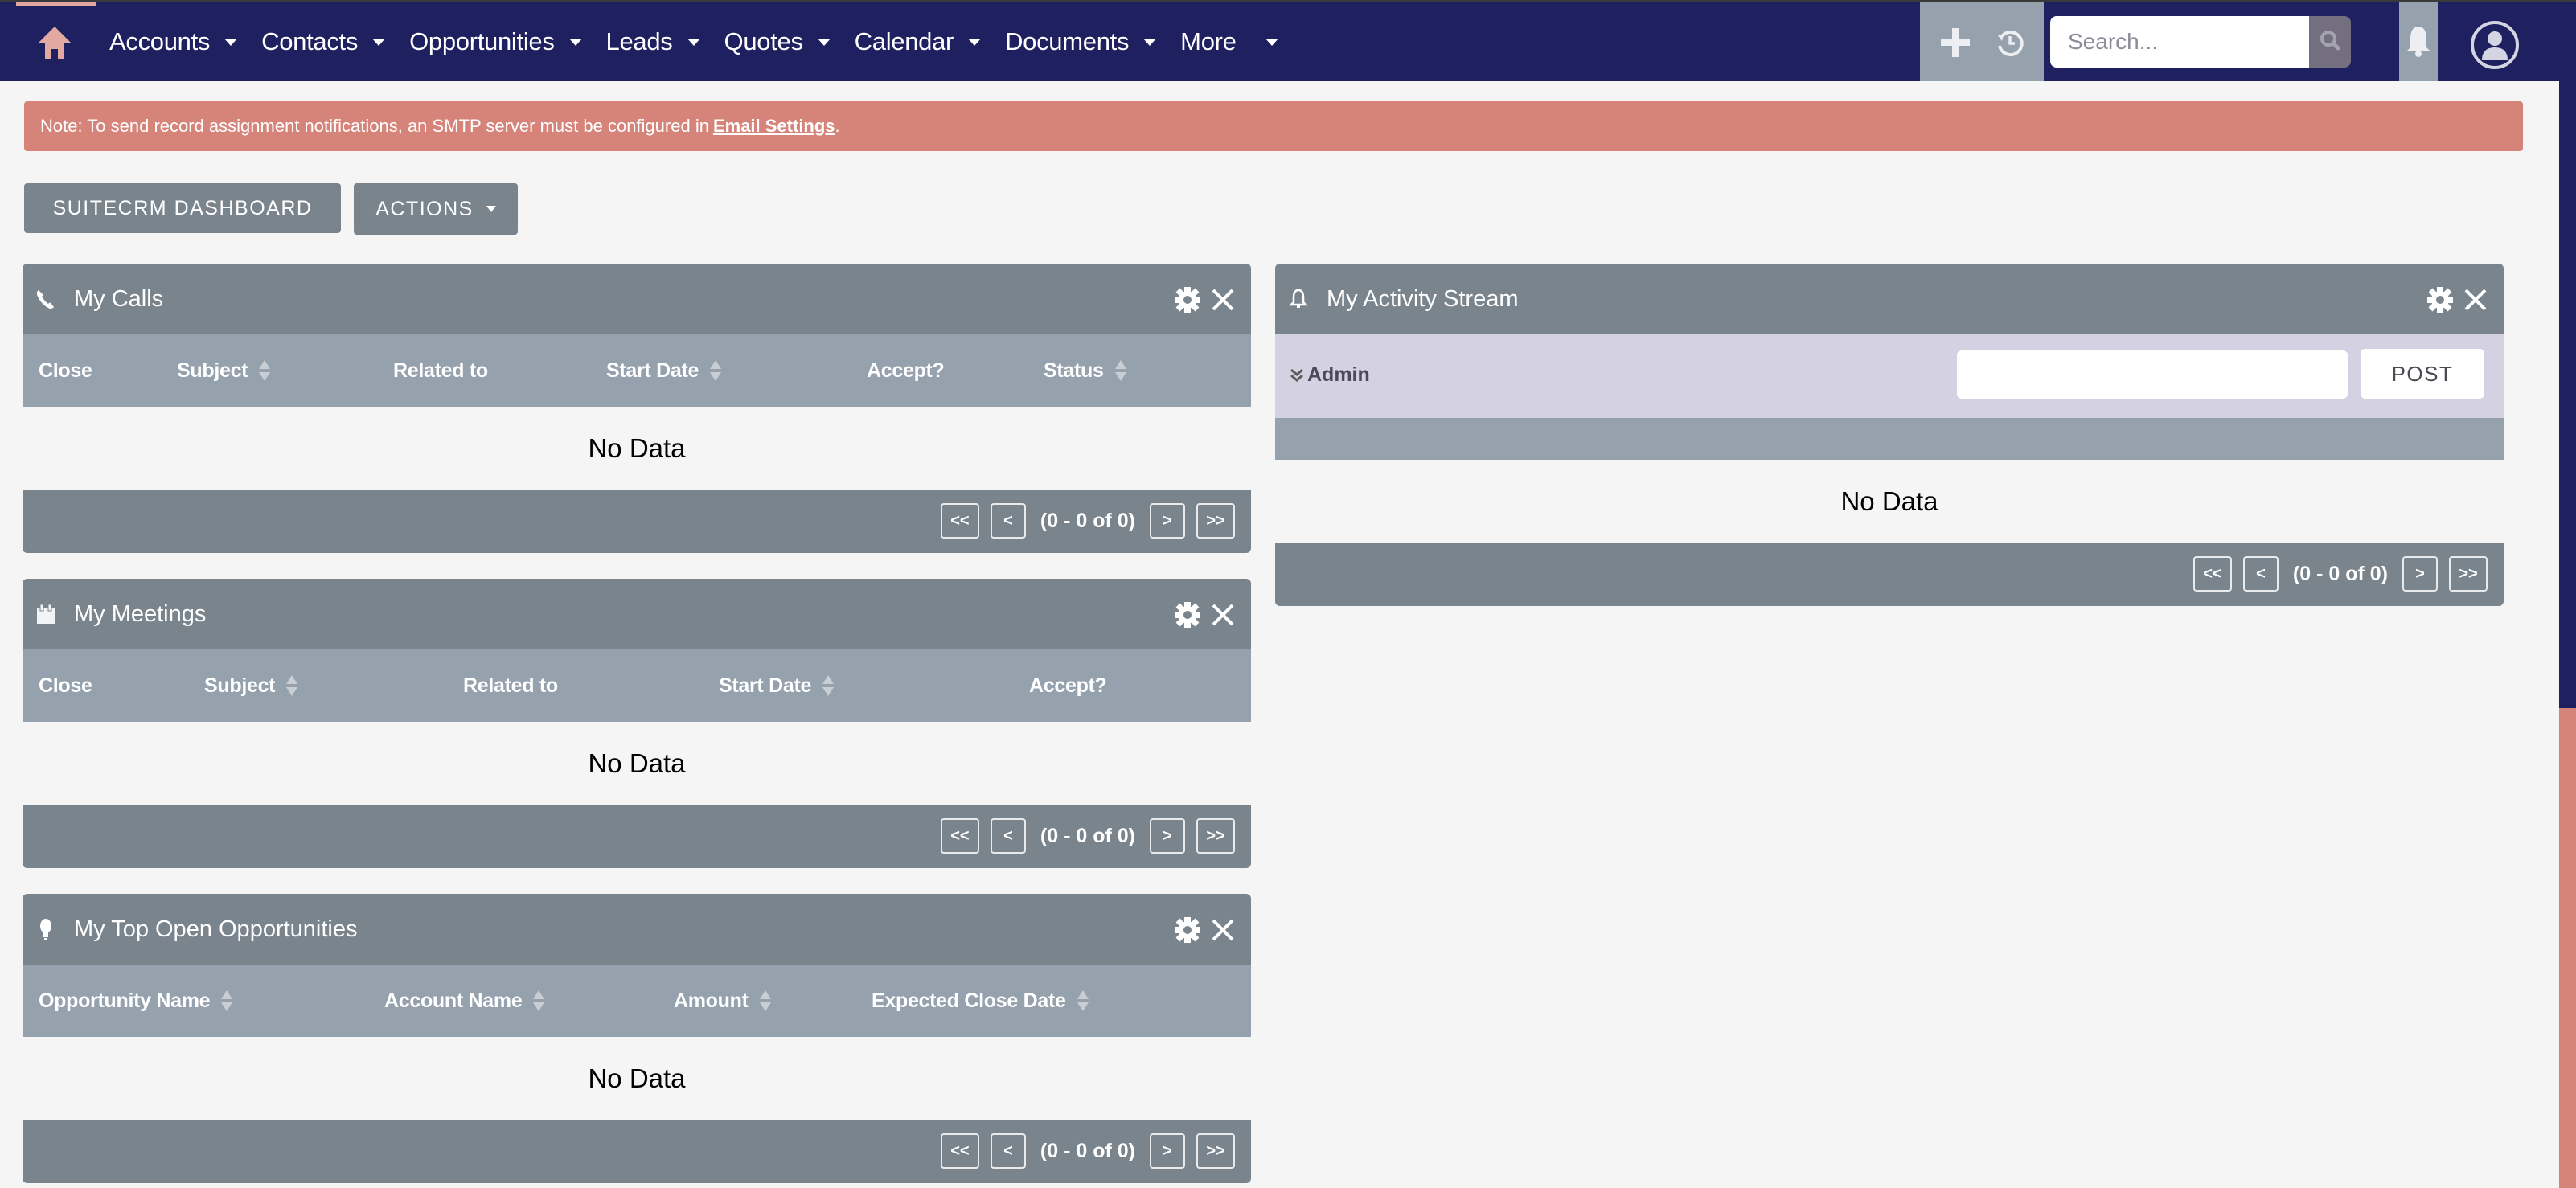  I want to click on plus-icon, so click(1955, 43).